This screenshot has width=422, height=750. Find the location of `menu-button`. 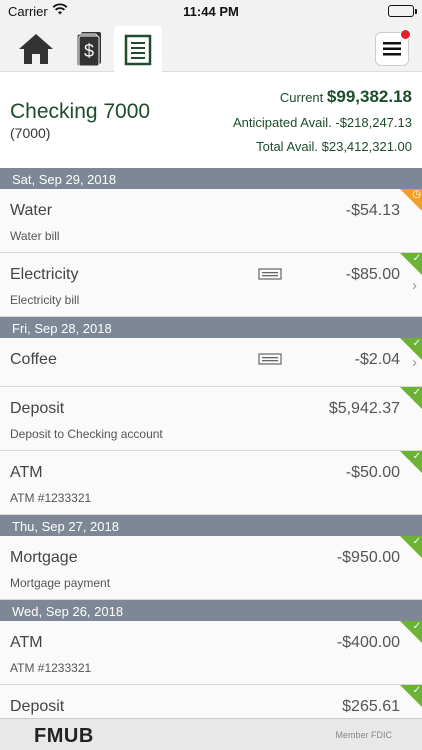

menu-button is located at coordinates (392, 49).